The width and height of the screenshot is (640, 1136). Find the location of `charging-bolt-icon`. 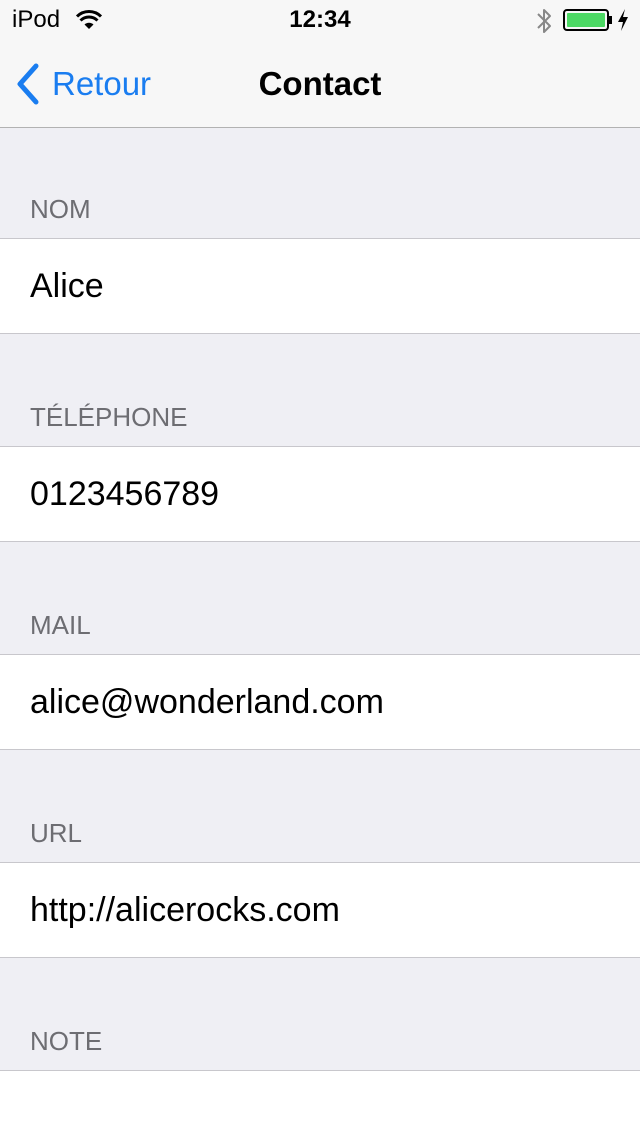

charging-bolt-icon is located at coordinates (623, 20).